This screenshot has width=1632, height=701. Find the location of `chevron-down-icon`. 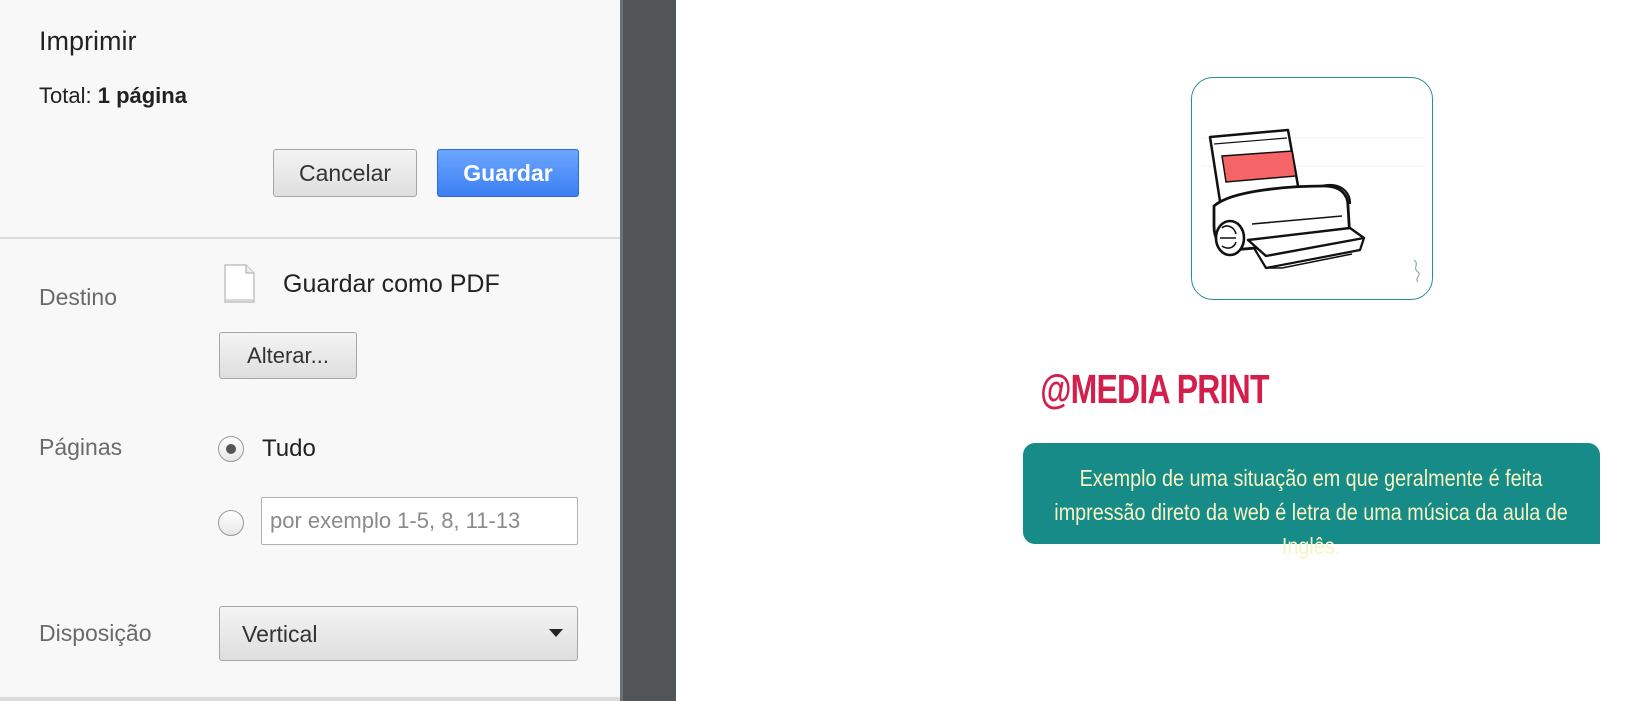

chevron-down-icon is located at coordinates (556, 633).